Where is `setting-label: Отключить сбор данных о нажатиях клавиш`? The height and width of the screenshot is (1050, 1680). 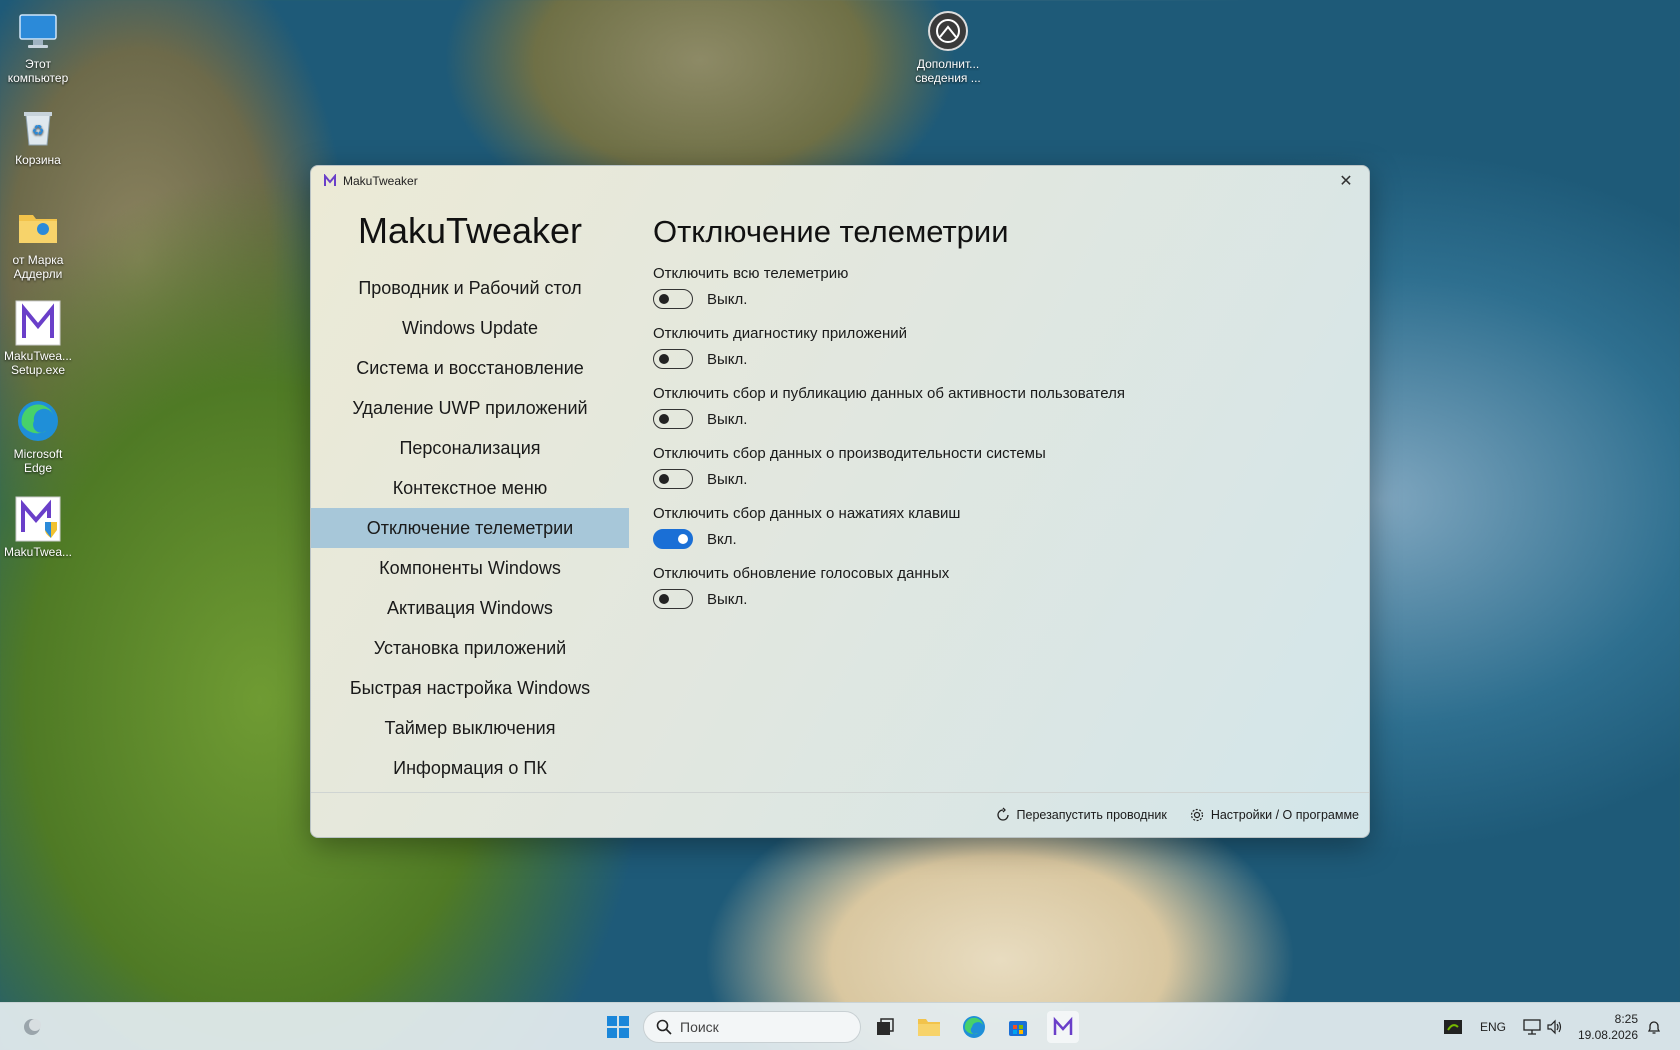 setting-label: Отключить сбор данных о нажатиях клавиш is located at coordinates (807, 513).